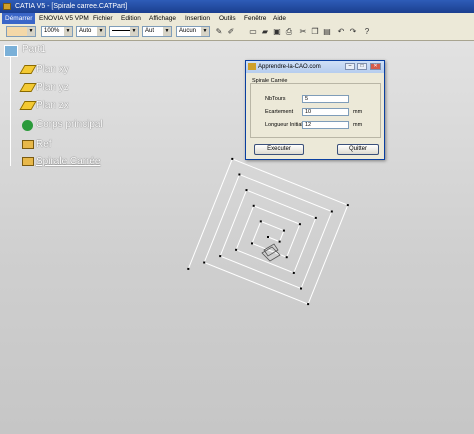 The height and width of the screenshot is (434, 474). What do you see at coordinates (71, 6) in the screenshot?
I see `window-title: CATIA V5 - [Spirale carree.CATPart]` at bounding box center [71, 6].